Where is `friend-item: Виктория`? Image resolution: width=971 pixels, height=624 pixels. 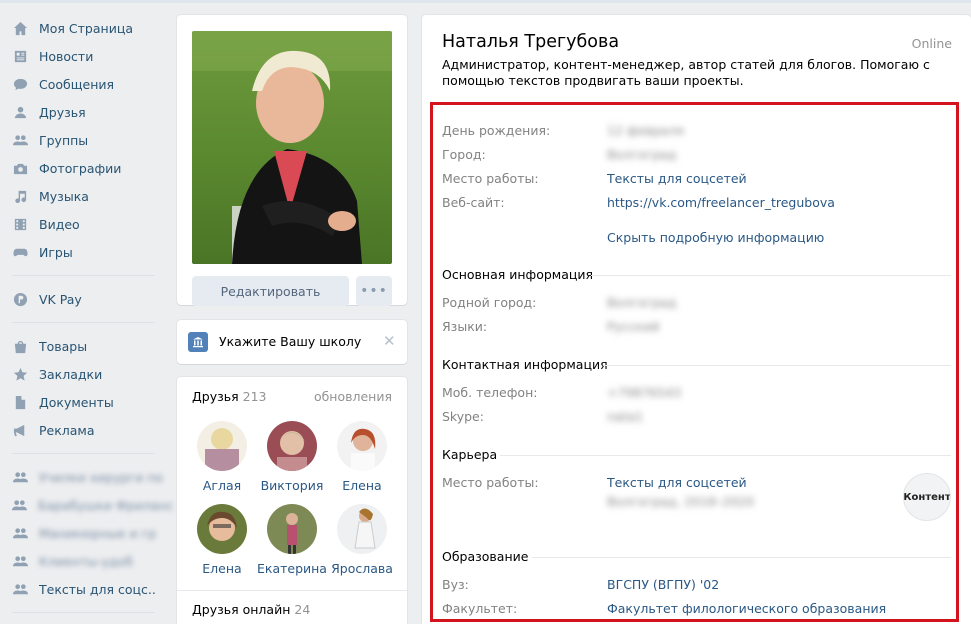
friend-item: Виктория is located at coordinates (292, 457).